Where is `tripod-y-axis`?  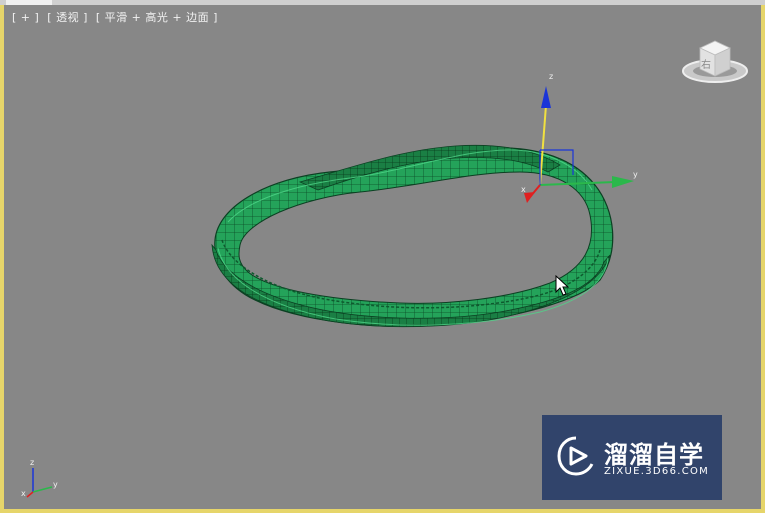
tripod-y-axis is located at coordinates (42, 489).